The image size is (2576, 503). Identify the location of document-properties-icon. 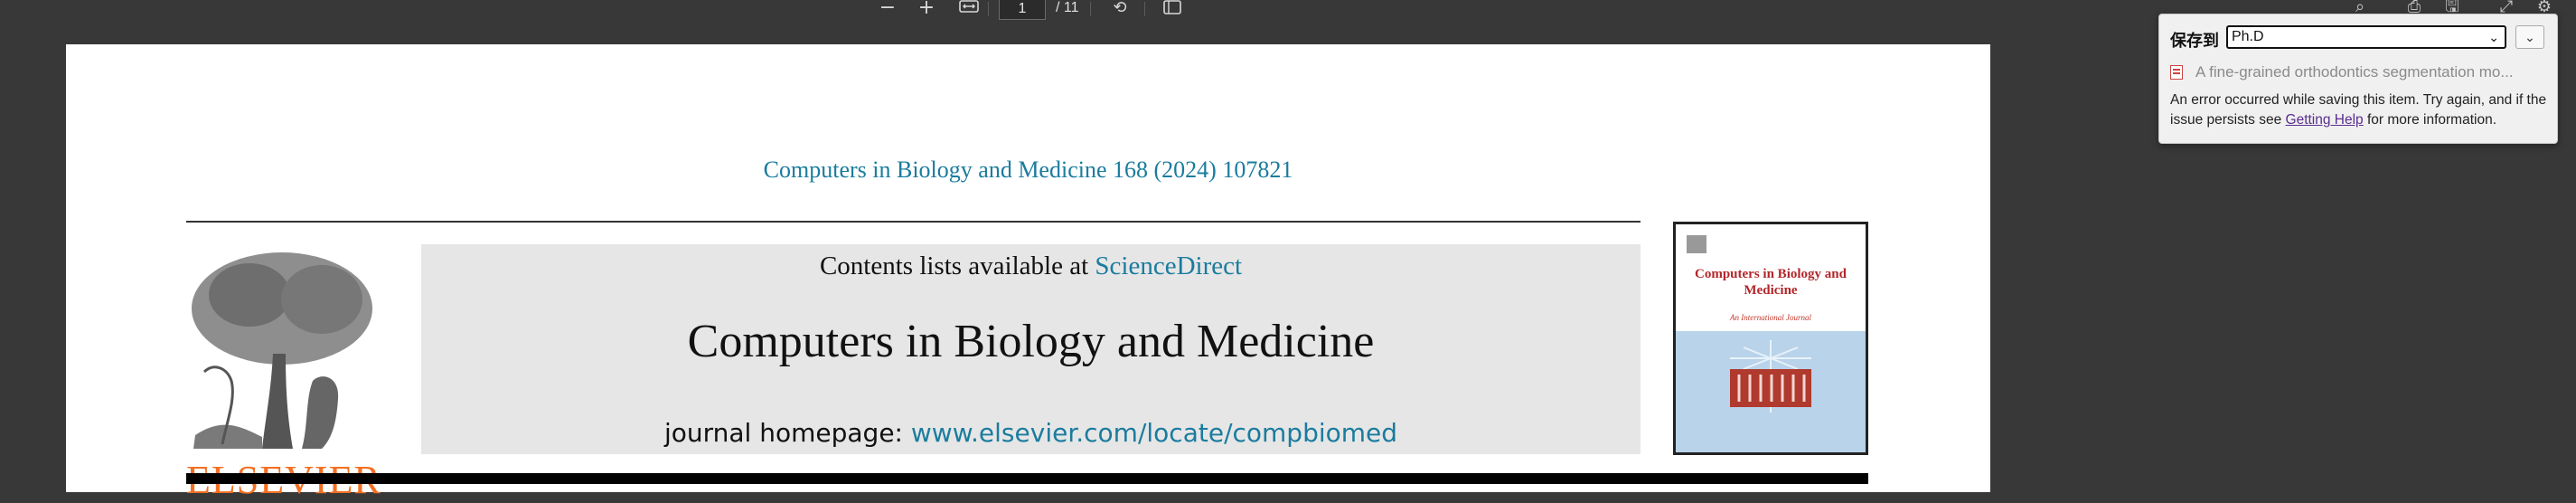
(1172, 7).